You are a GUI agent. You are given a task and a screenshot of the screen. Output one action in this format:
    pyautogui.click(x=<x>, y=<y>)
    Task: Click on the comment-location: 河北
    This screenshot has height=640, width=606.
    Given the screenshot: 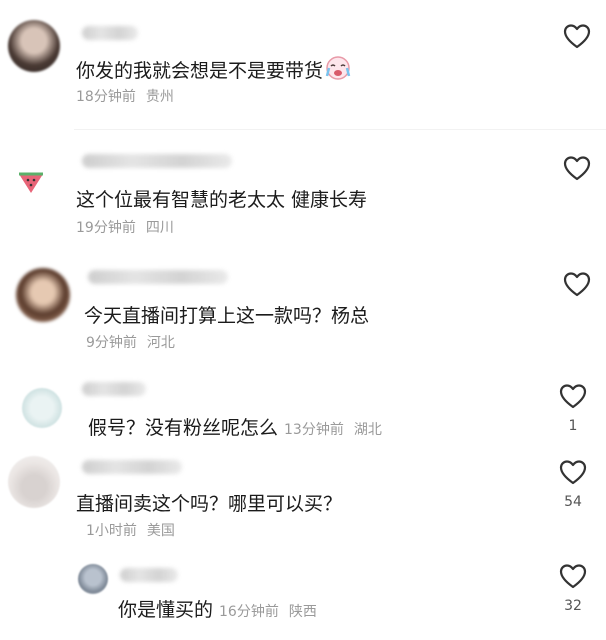 What is the action you would take?
    pyautogui.click(x=160, y=343)
    